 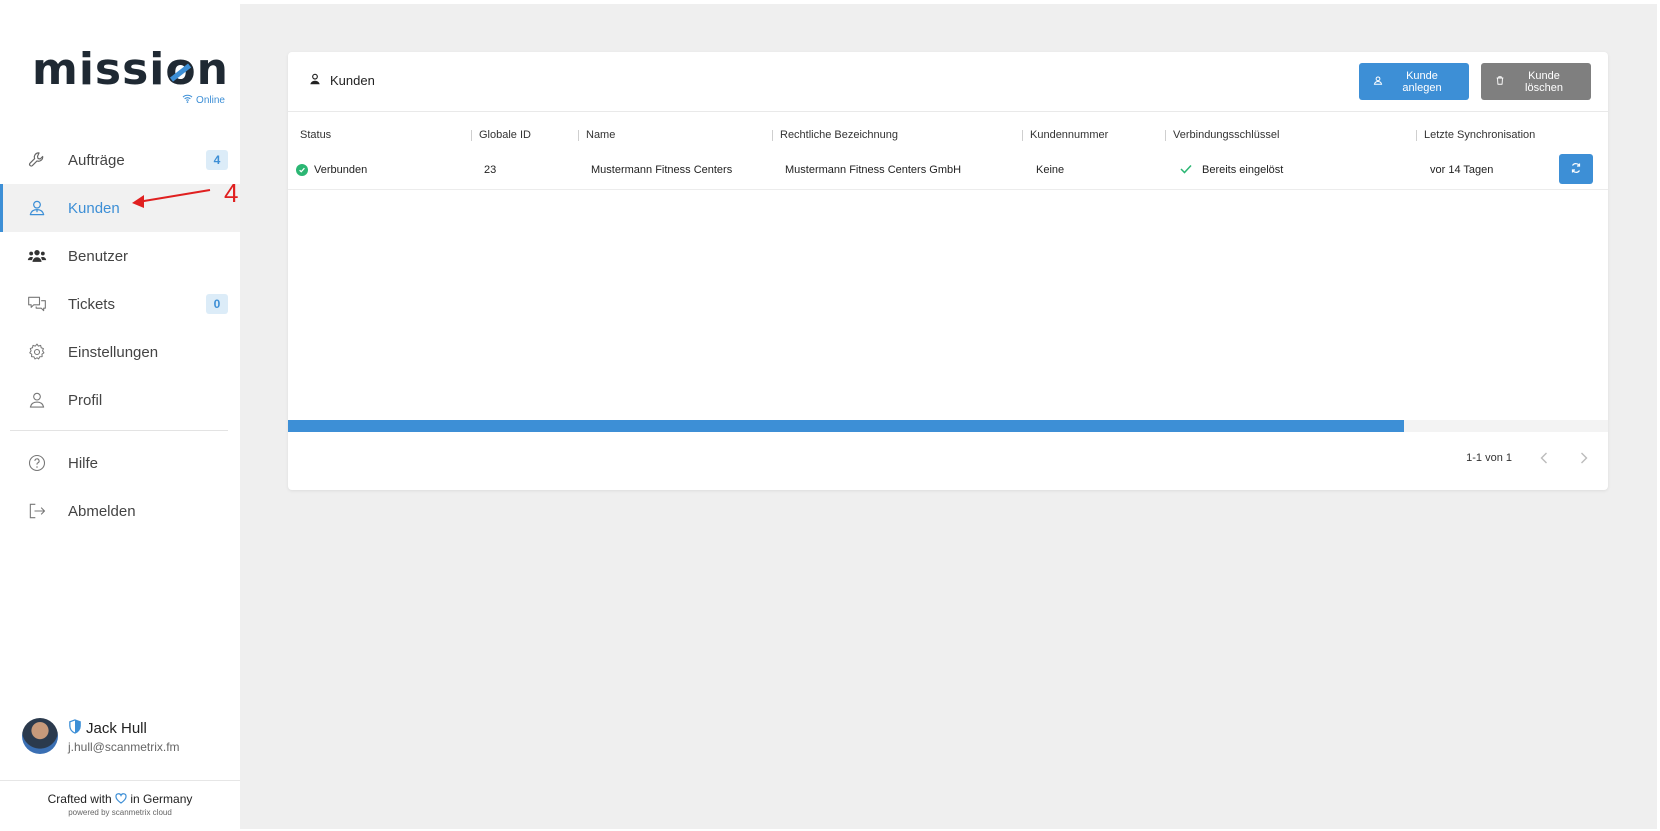 I want to click on delete-customer-button: Kunde löschen, so click(x=1536, y=81).